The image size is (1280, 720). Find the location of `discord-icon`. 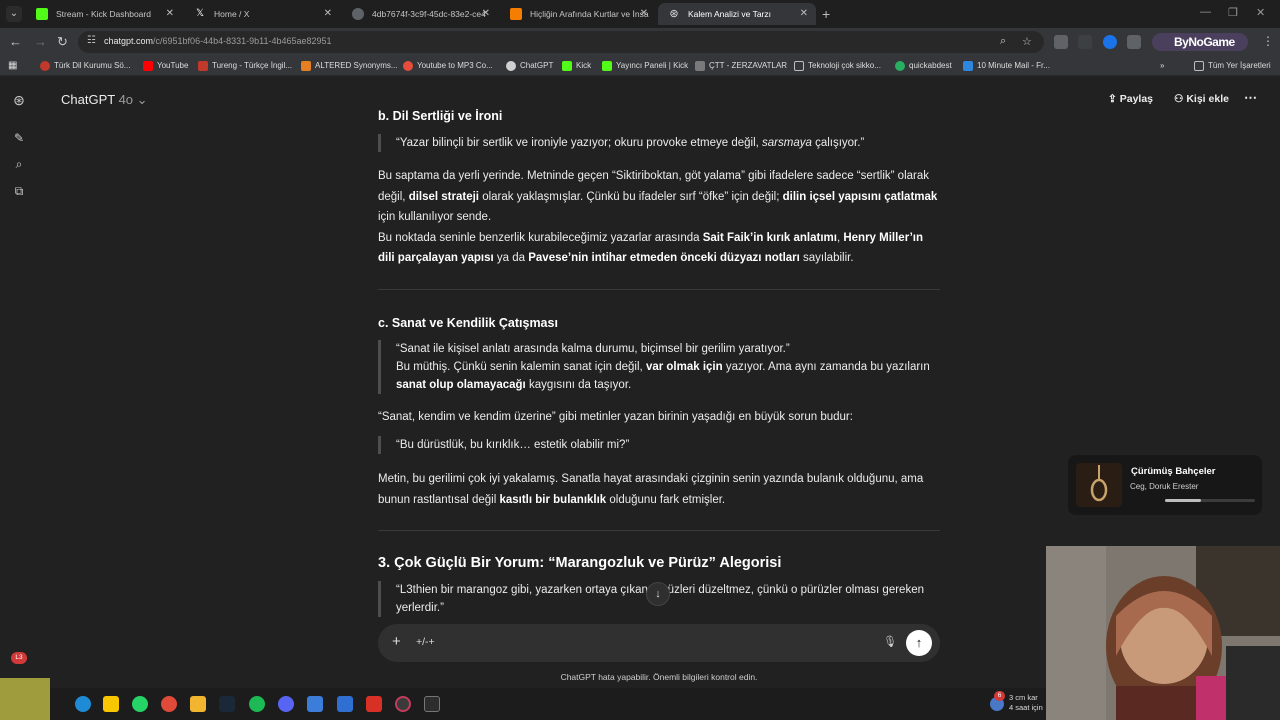

discord-icon is located at coordinates (286, 704).